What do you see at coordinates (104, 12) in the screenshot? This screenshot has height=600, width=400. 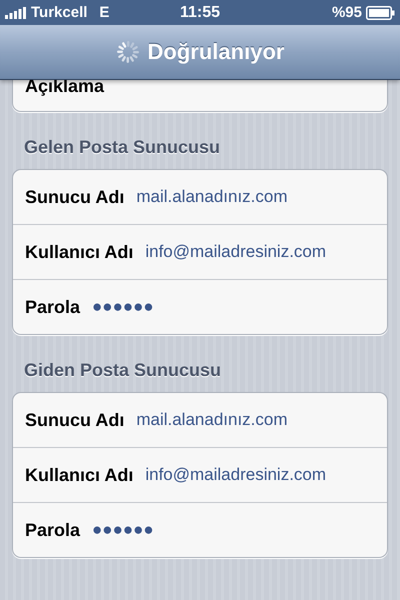 I see `network-type: E` at bounding box center [104, 12].